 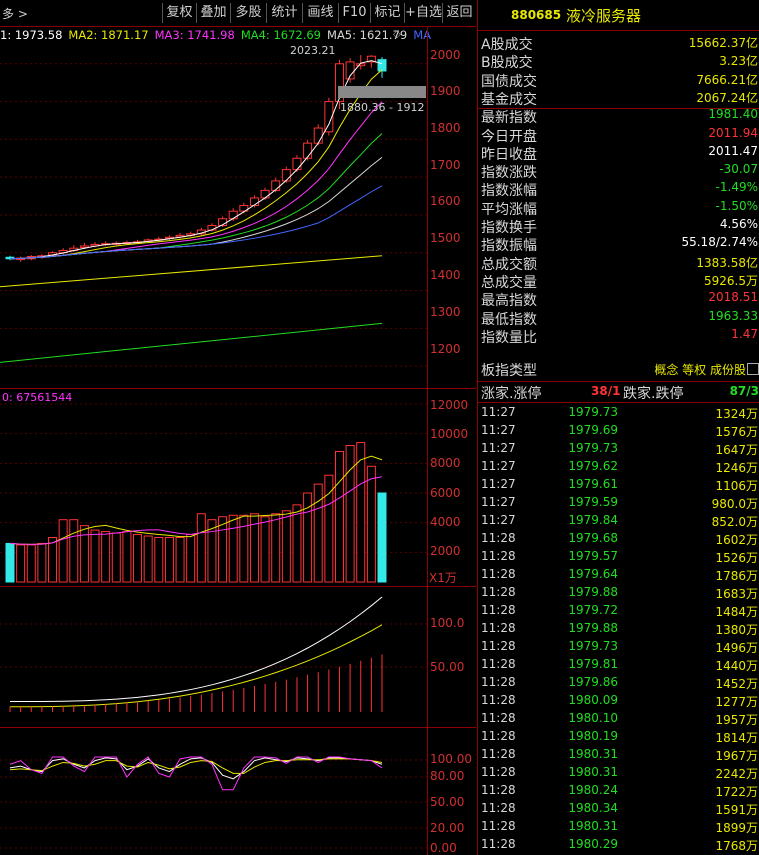 I want to click on tick-row: 11:28 1980.24 1722万, so click(x=618, y=792).